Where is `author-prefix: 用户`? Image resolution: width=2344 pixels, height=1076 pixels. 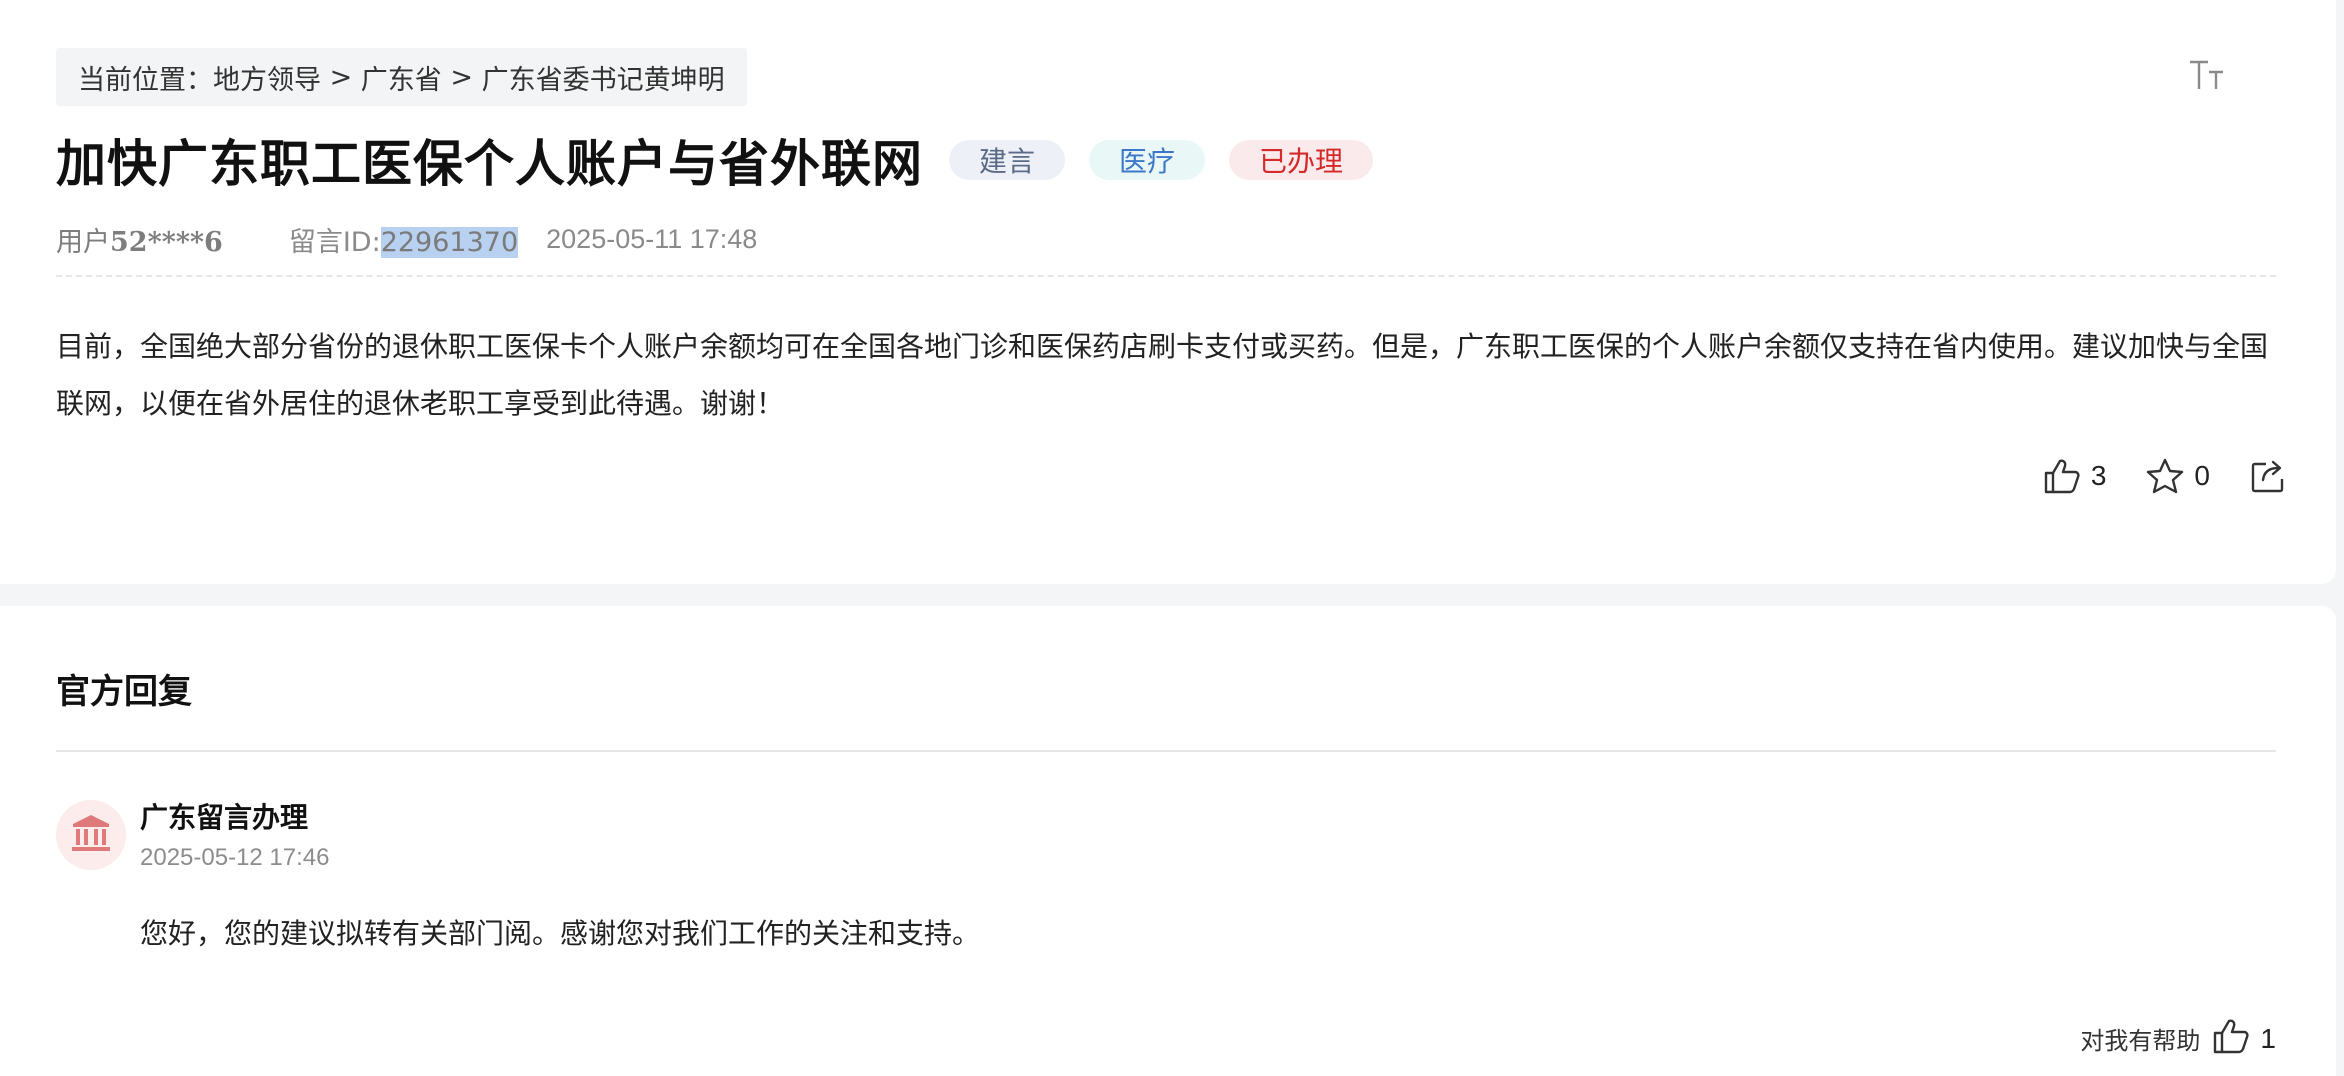 author-prefix: 用户 is located at coordinates (83, 242).